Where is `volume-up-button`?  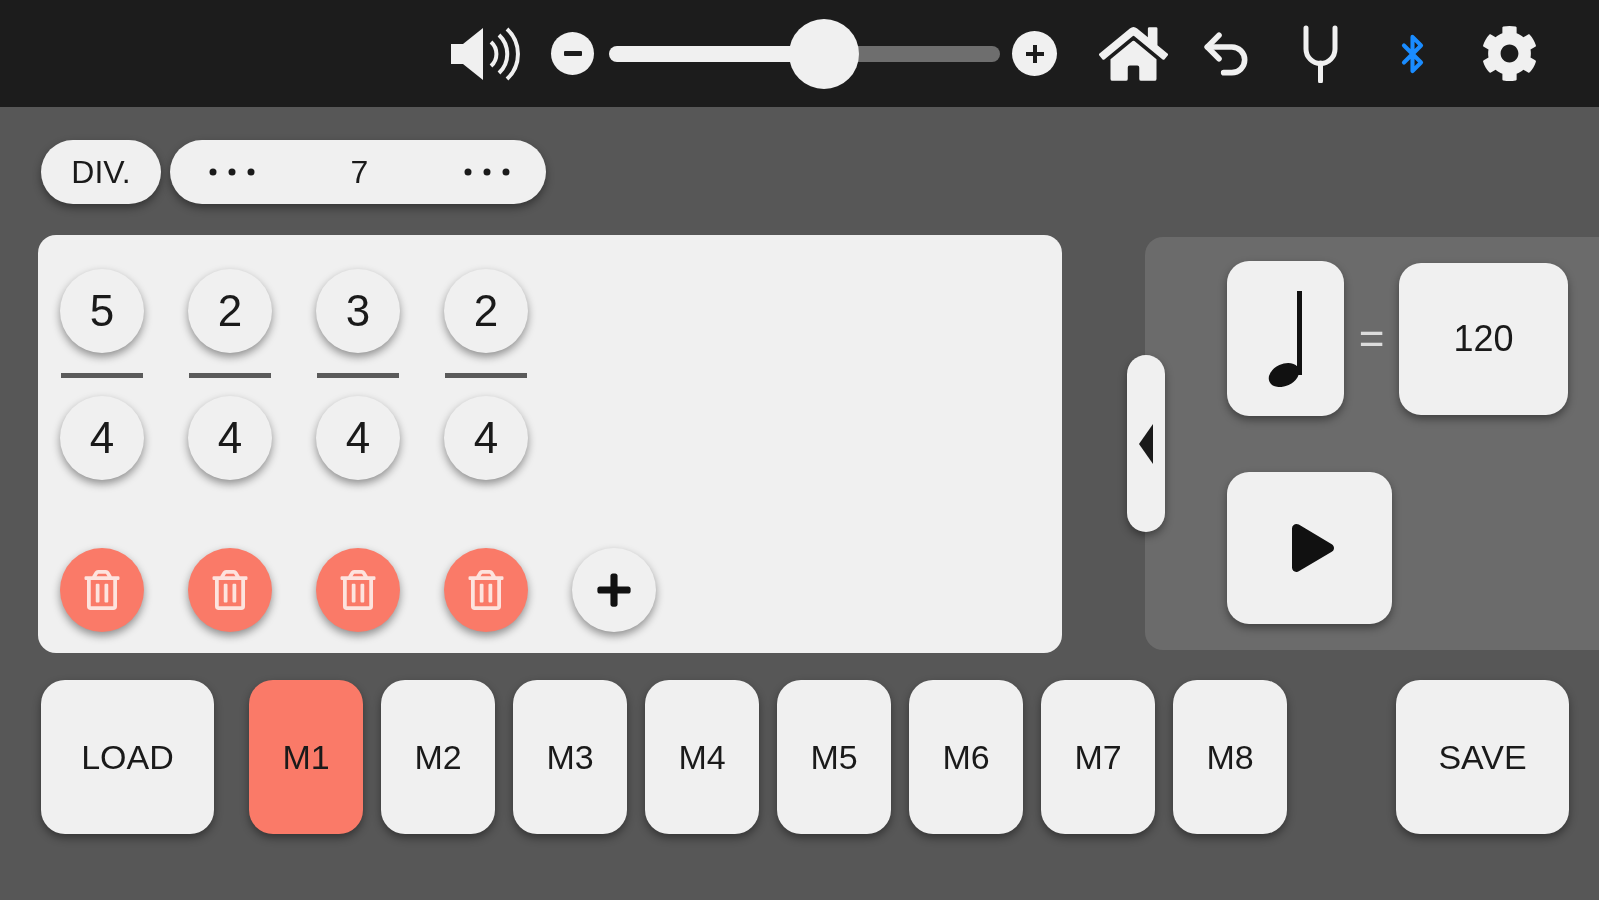 volume-up-button is located at coordinates (1034, 53).